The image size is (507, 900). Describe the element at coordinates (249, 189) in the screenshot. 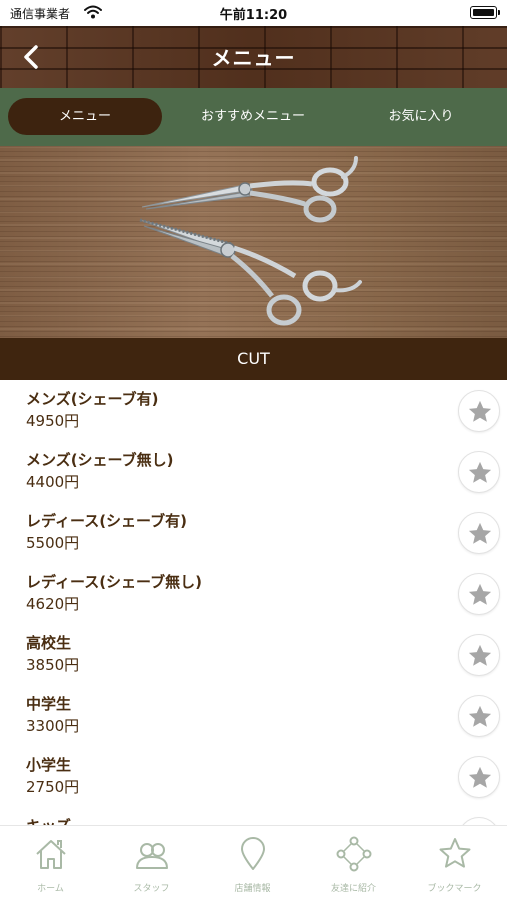

I see `scissors-top` at that location.